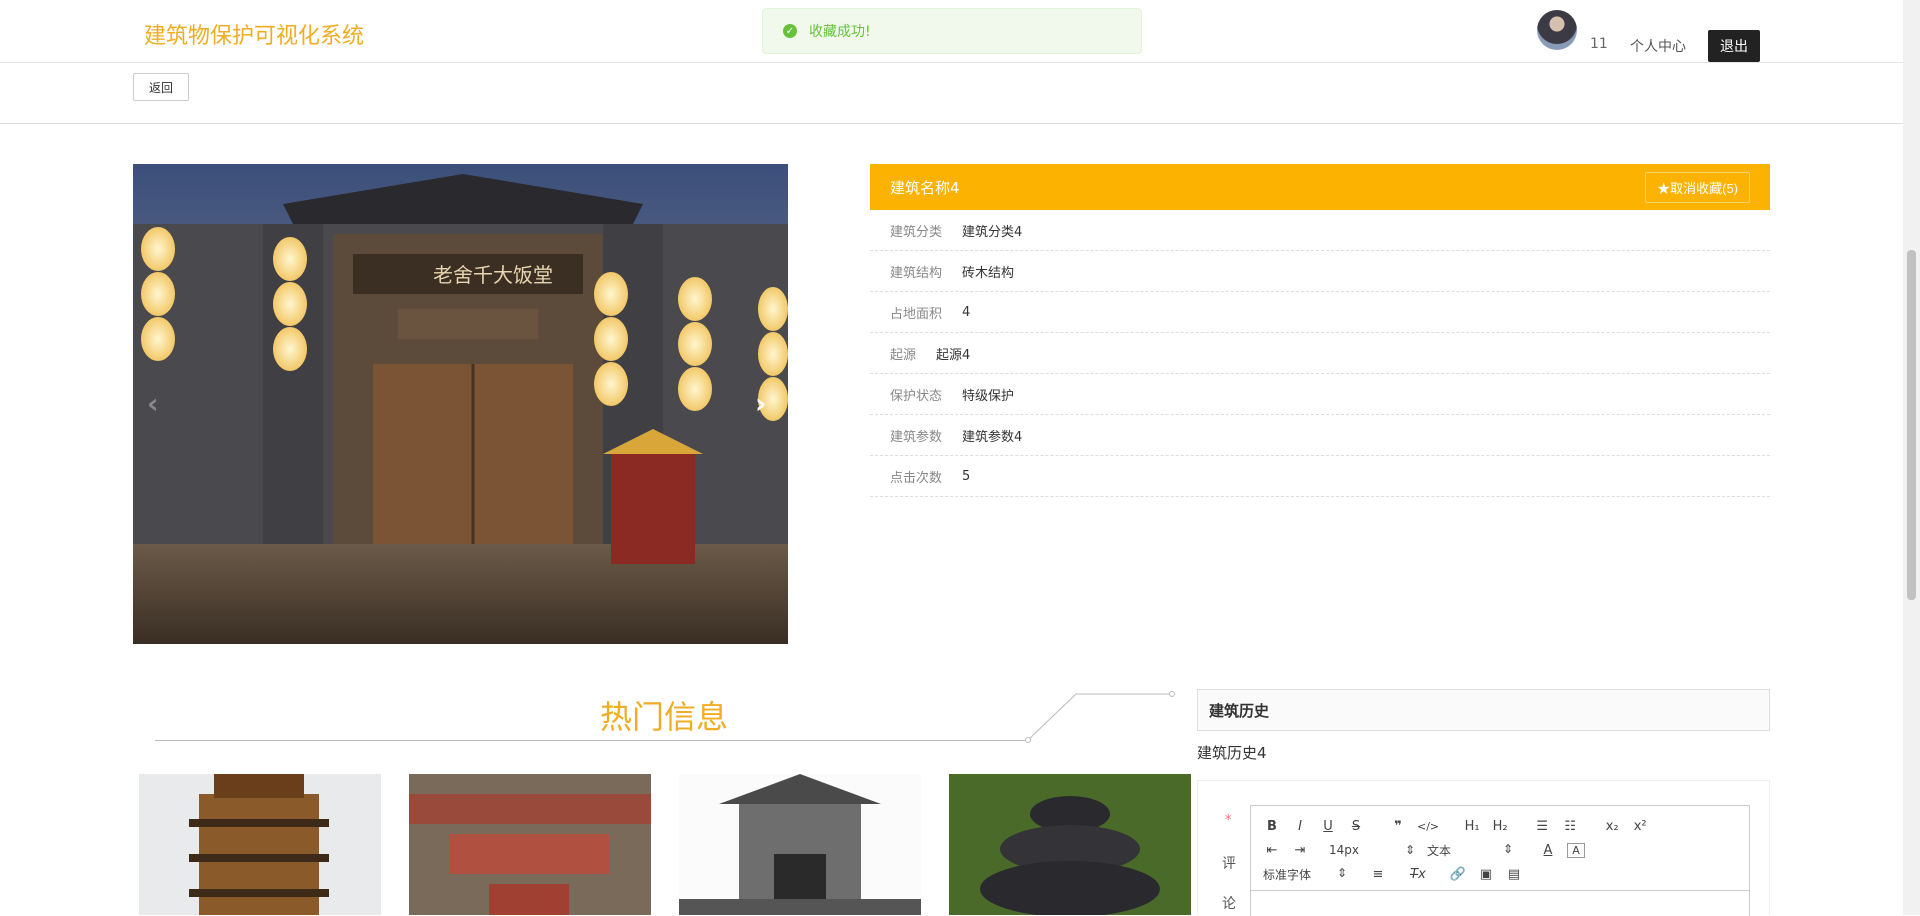 The height and width of the screenshot is (916, 1920). I want to click on info-value: 起源4, so click(953, 355).